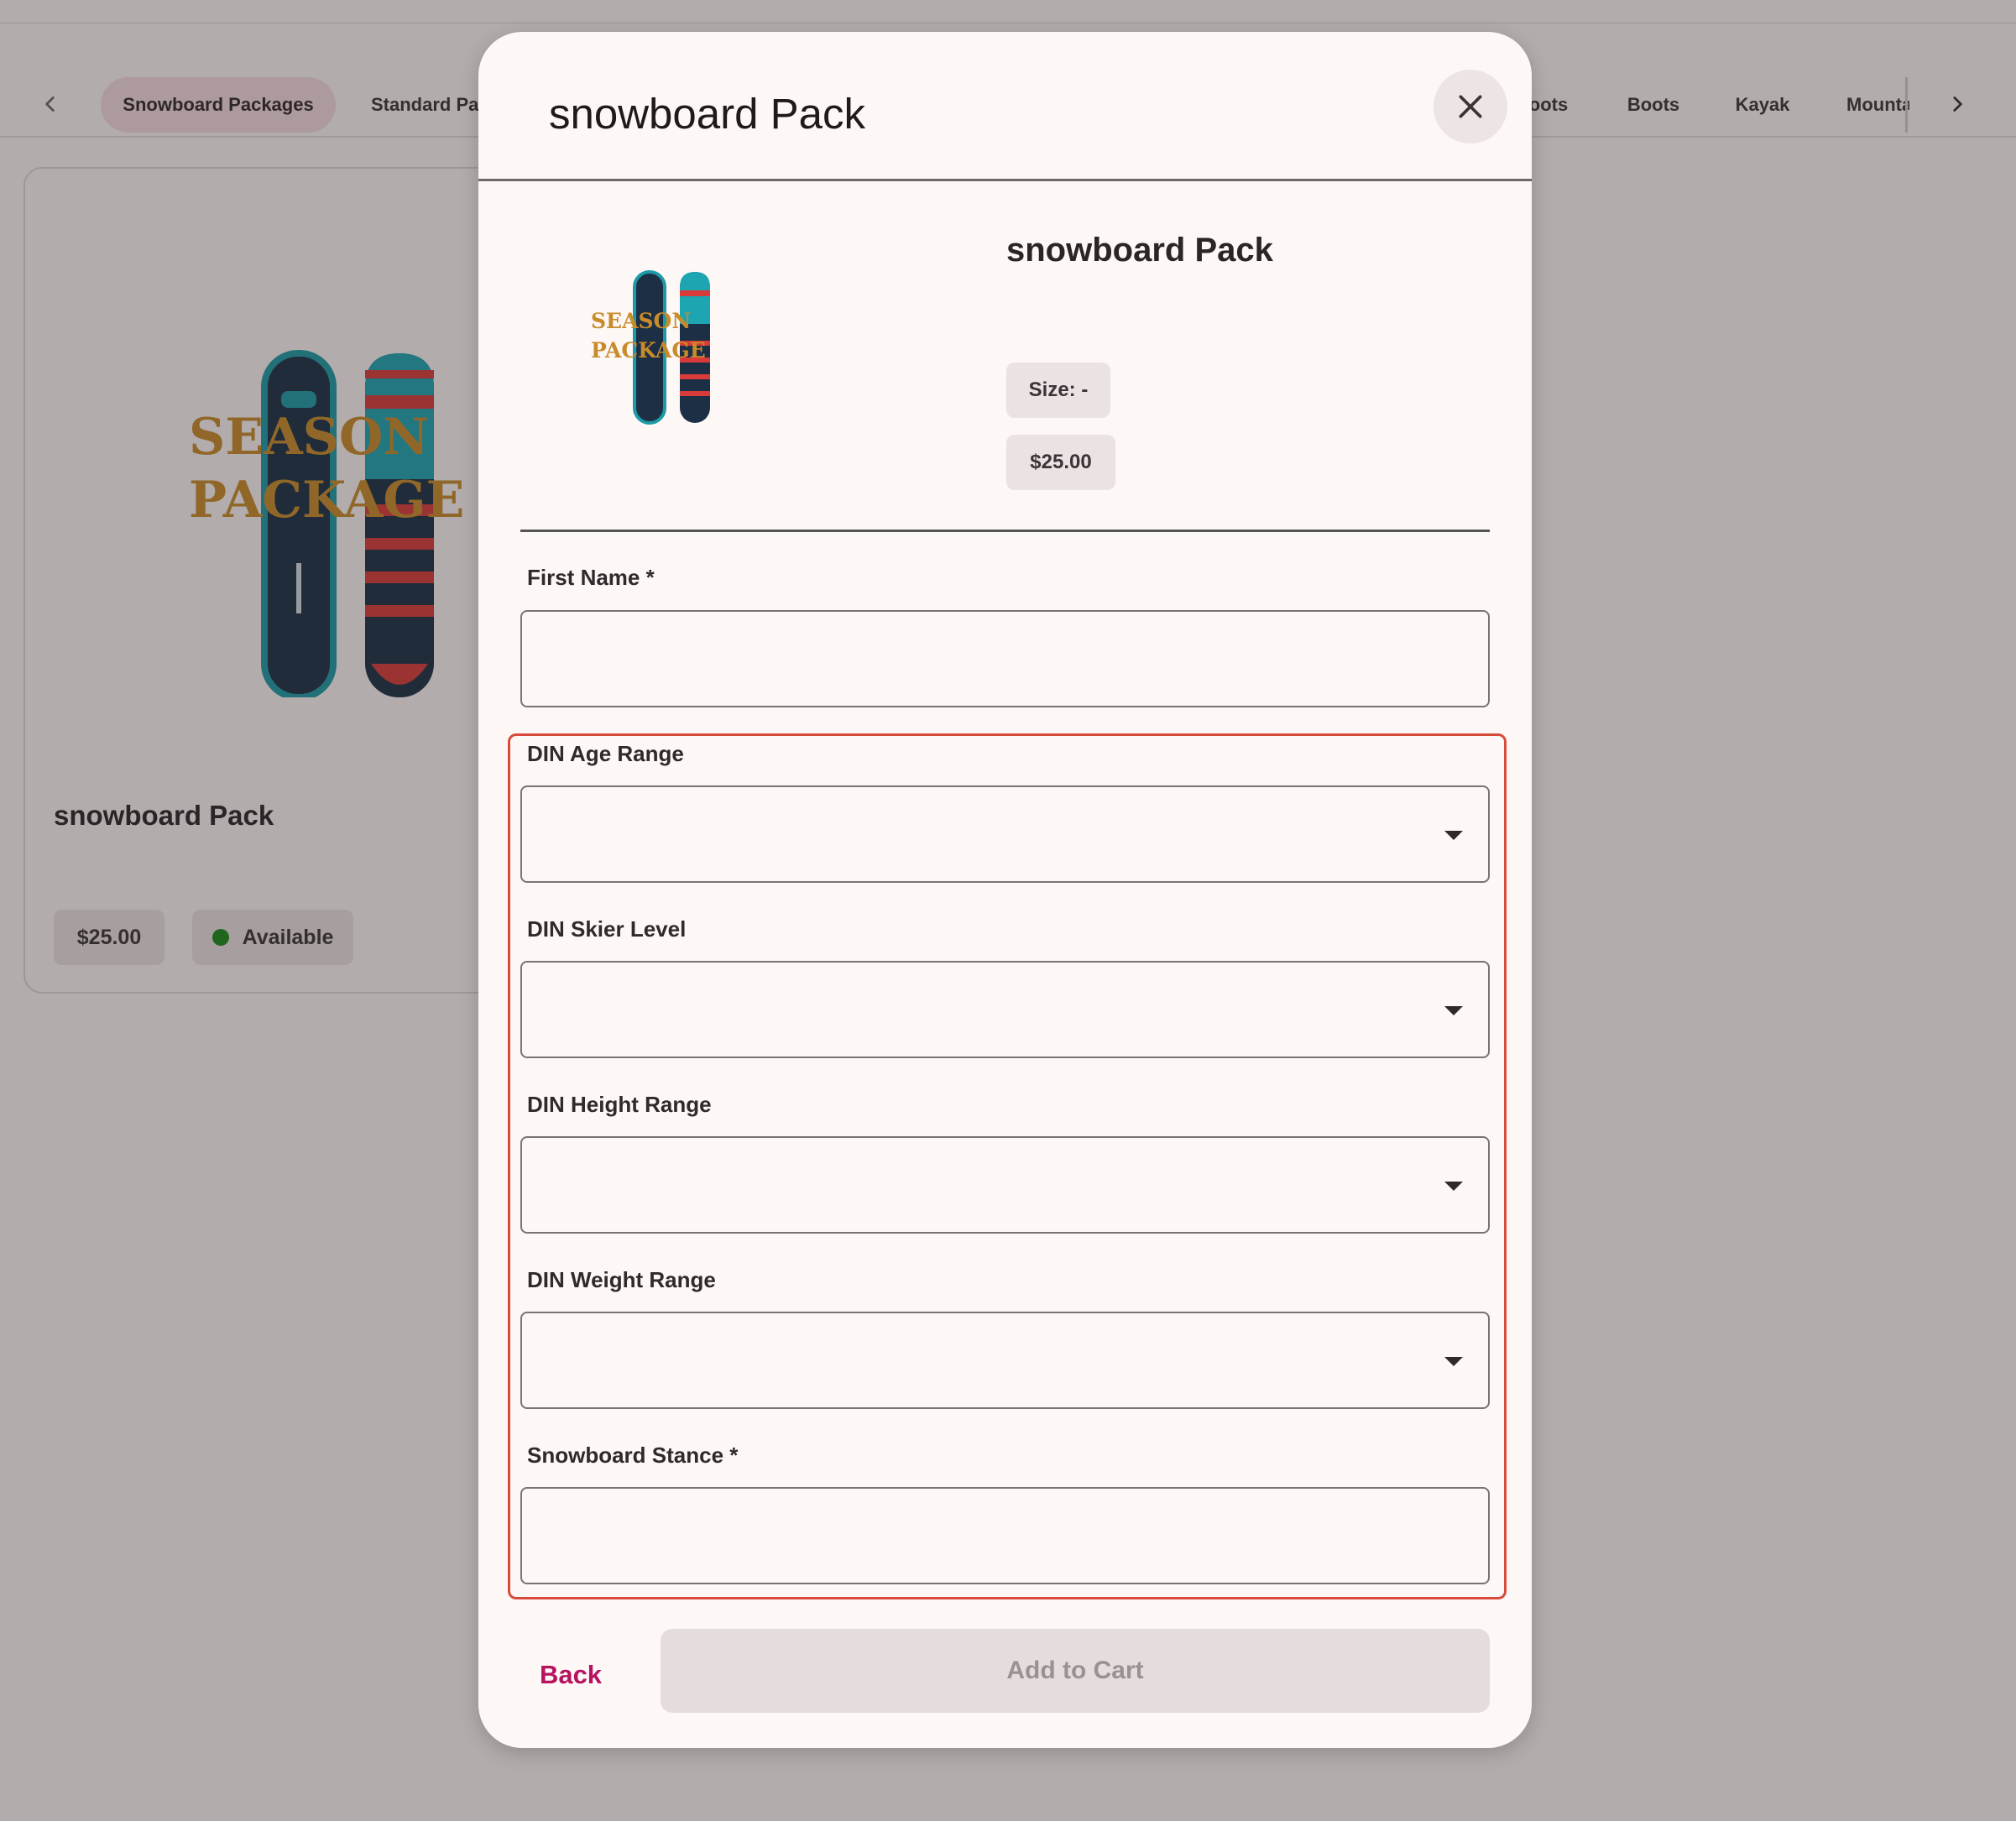 The width and height of the screenshot is (2016, 1821). I want to click on din-height-range-label: DIN Height Range, so click(619, 1104).